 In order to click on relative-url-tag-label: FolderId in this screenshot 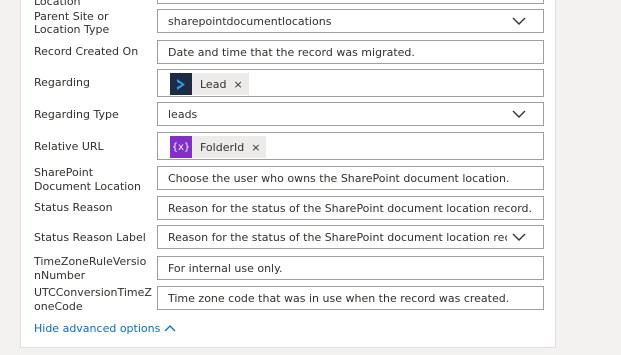, I will do `click(222, 147)`.